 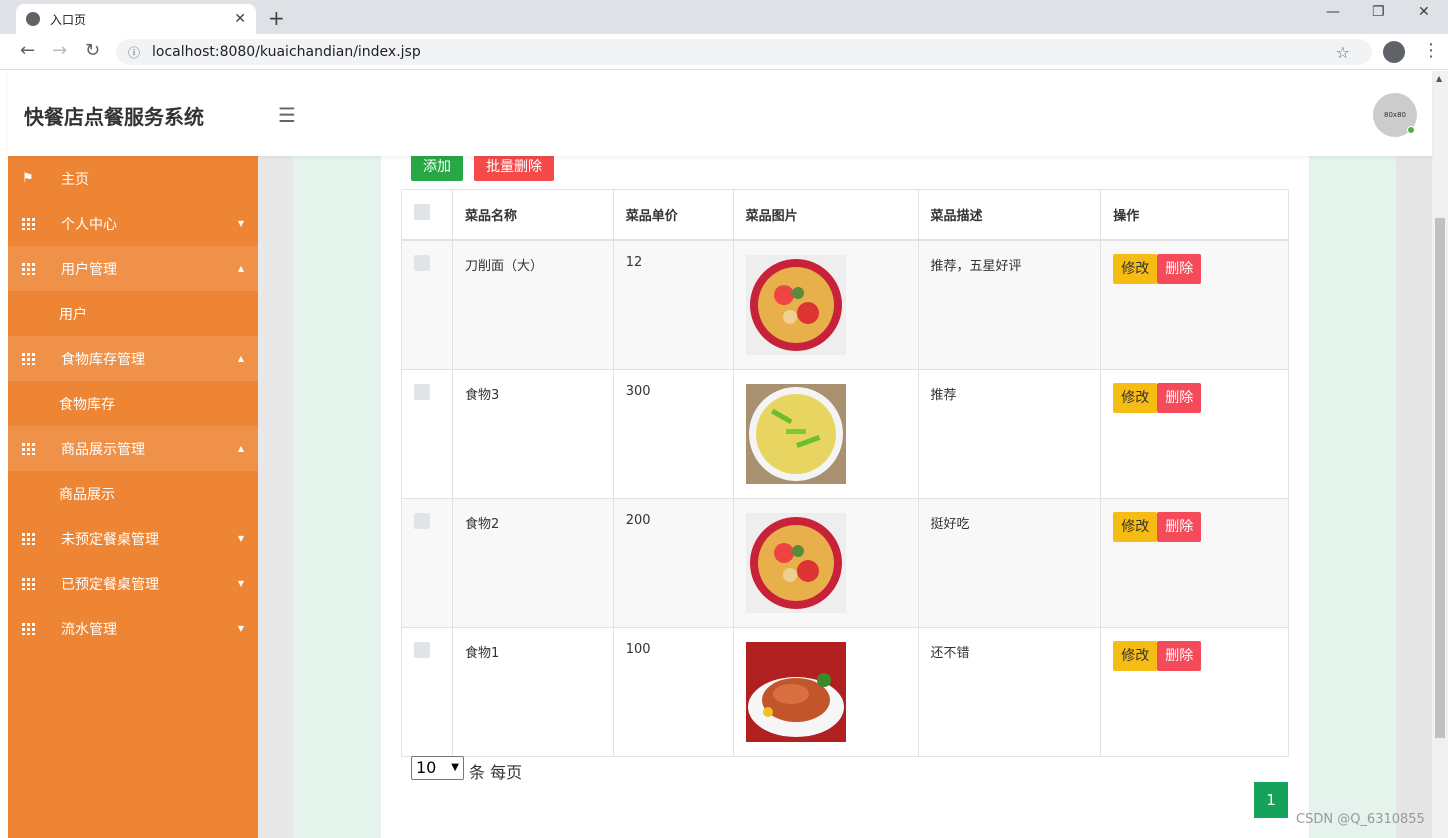 What do you see at coordinates (89, 224) in the screenshot?
I see `sidebar-item-label: 个人中心` at bounding box center [89, 224].